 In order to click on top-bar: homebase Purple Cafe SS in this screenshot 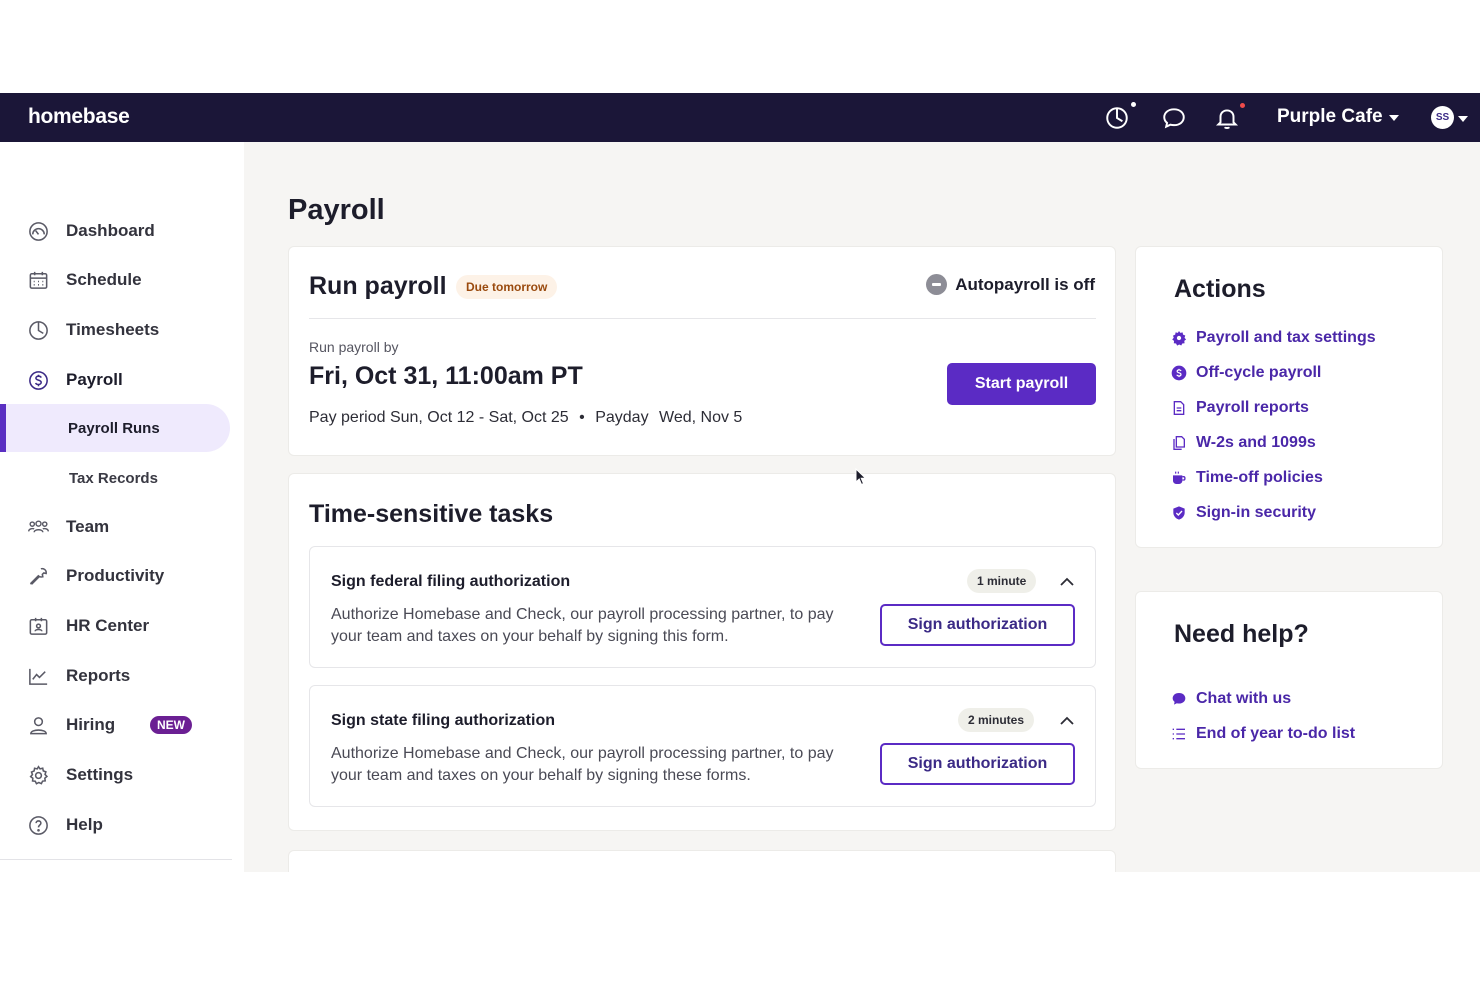, I will do `click(740, 117)`.